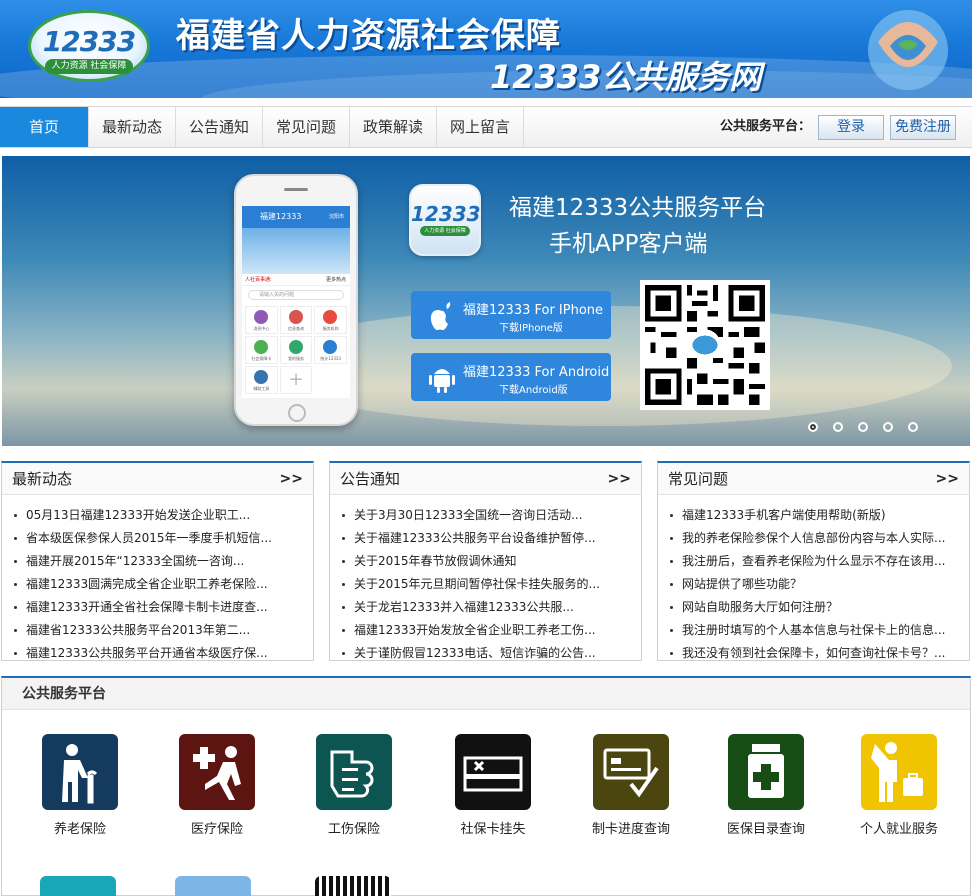 The width and height of the screenshot is (972, 896). What do you see at coordinates (393, 127) in the screenshot?
I see `nav-item-policy: 政策解读` at bounding box center [393, 127].